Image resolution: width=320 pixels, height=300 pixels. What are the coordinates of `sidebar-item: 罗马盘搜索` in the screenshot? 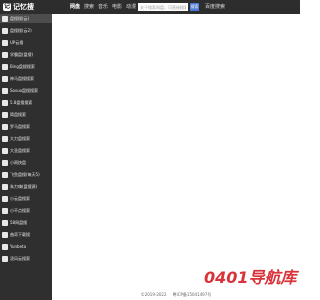 It's located at (26, 126).